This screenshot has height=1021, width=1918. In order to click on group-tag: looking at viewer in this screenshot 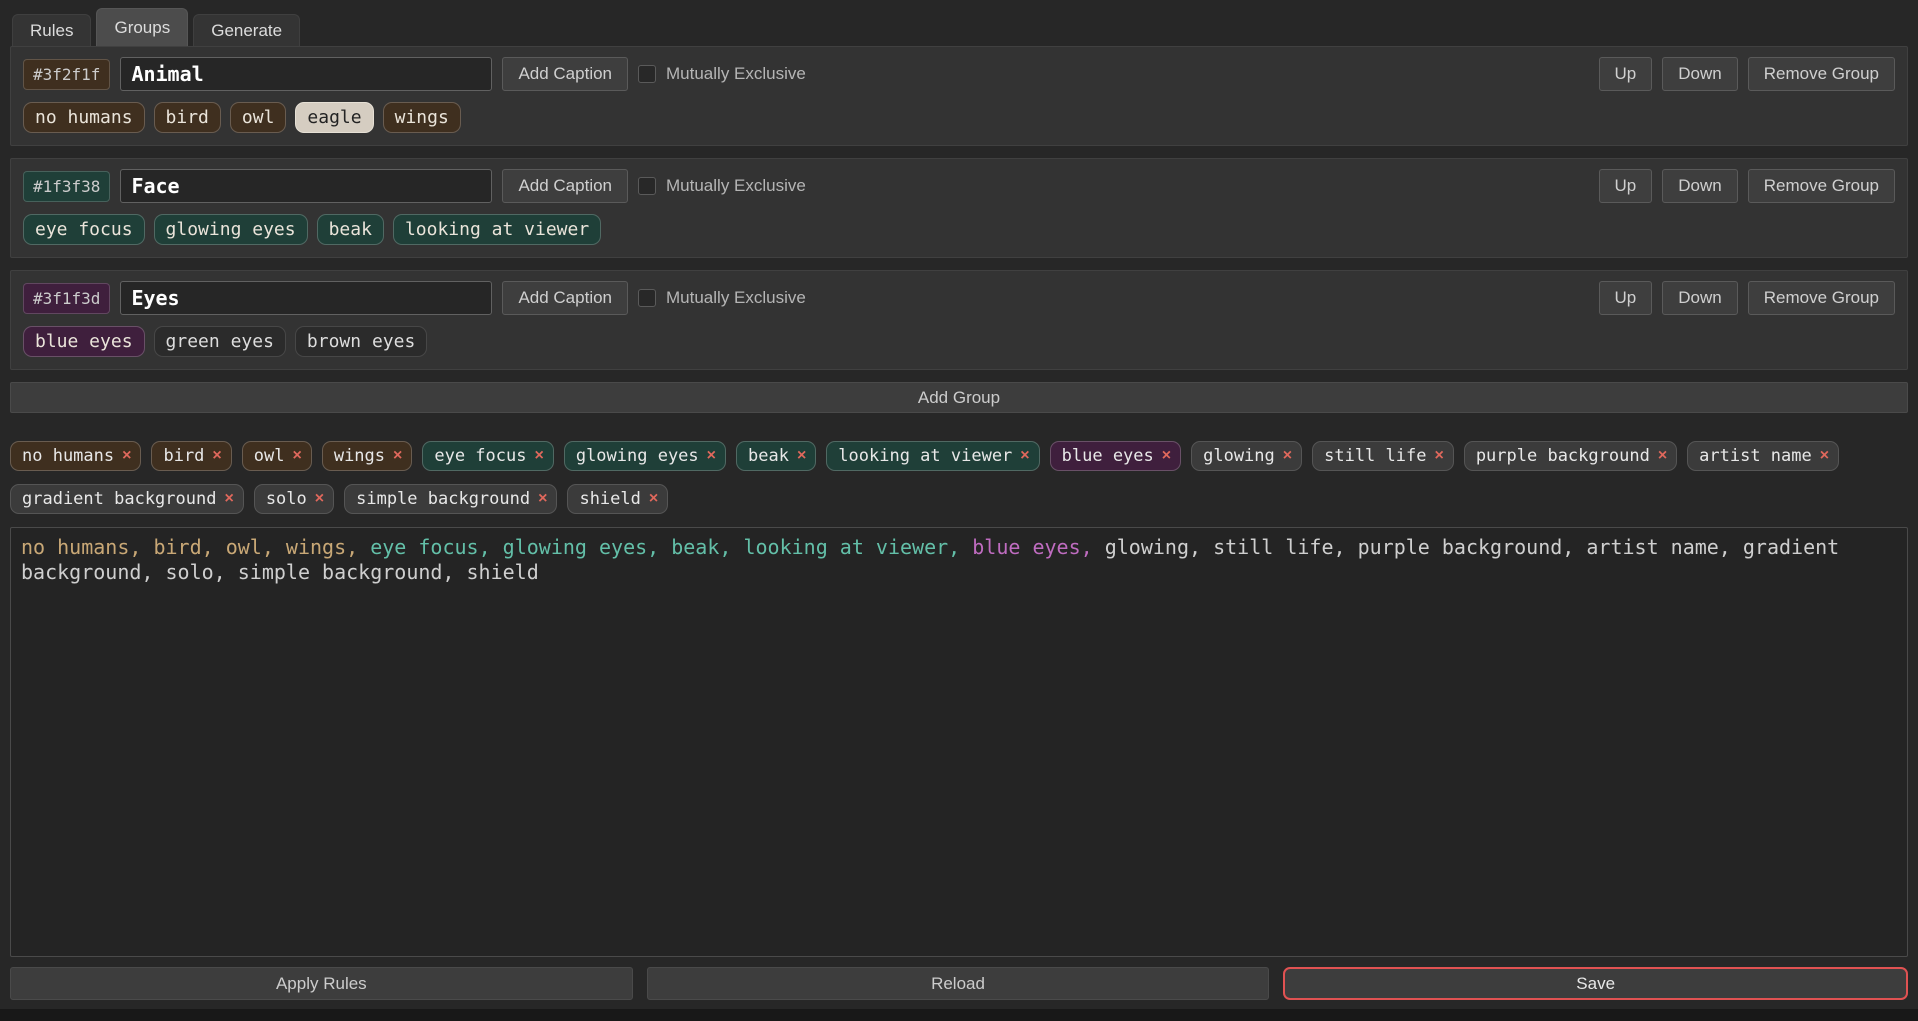, I will do `click(497, 229)`.